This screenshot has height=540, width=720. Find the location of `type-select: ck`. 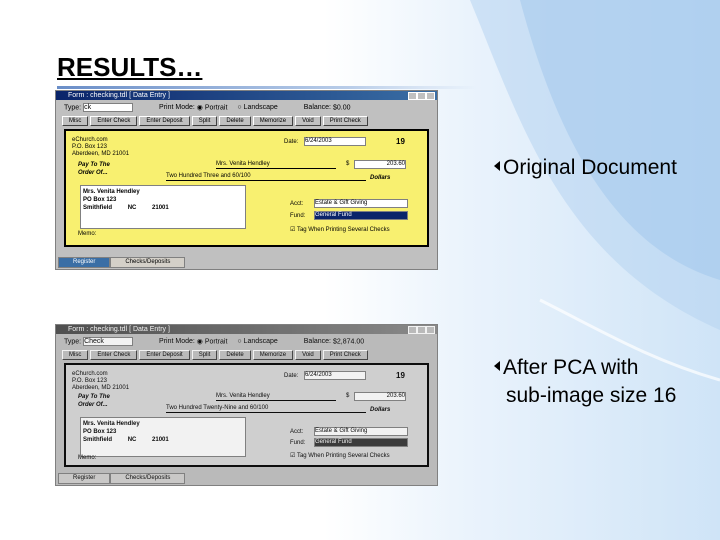

type-select: ck is located at coordinates (108, 107).